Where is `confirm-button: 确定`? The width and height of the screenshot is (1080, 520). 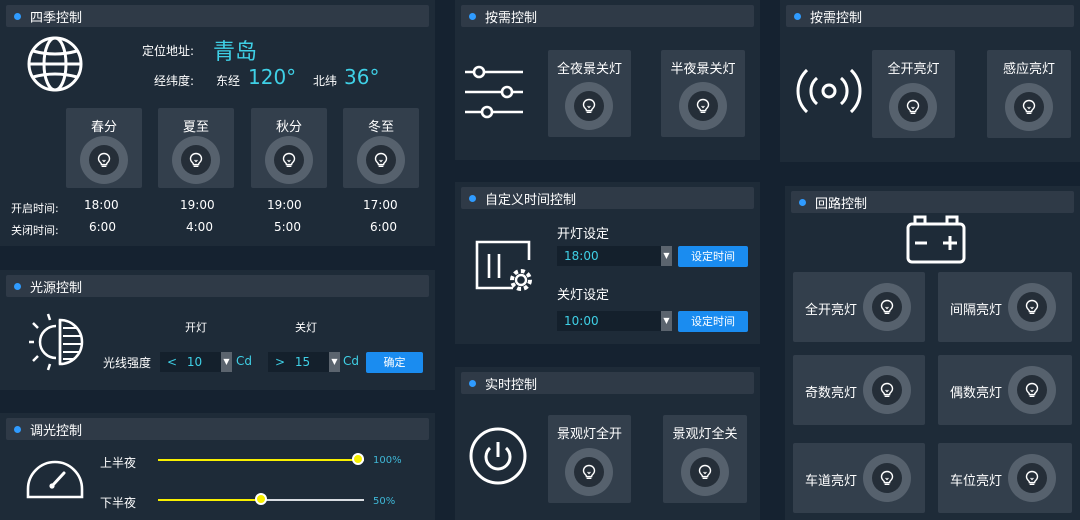 confirm-button: 确定 is located at coordinates (394, 362).